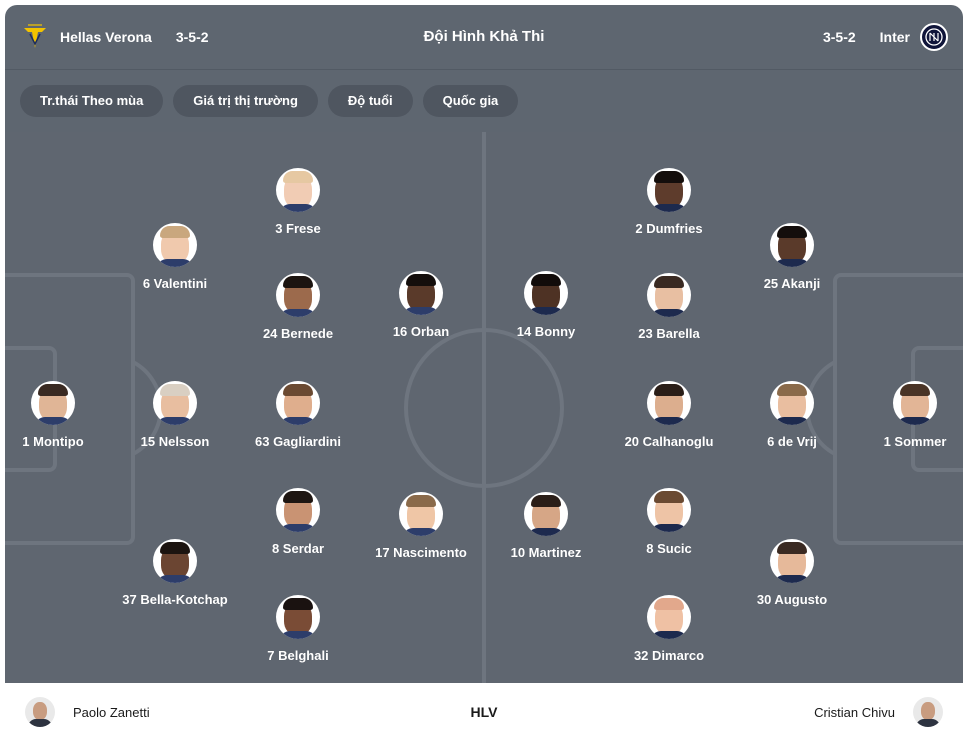  Describe the element at coordinates (245, 101) in the screenshot. I see `filter-market-value: Giá trị thị trường` at that location.